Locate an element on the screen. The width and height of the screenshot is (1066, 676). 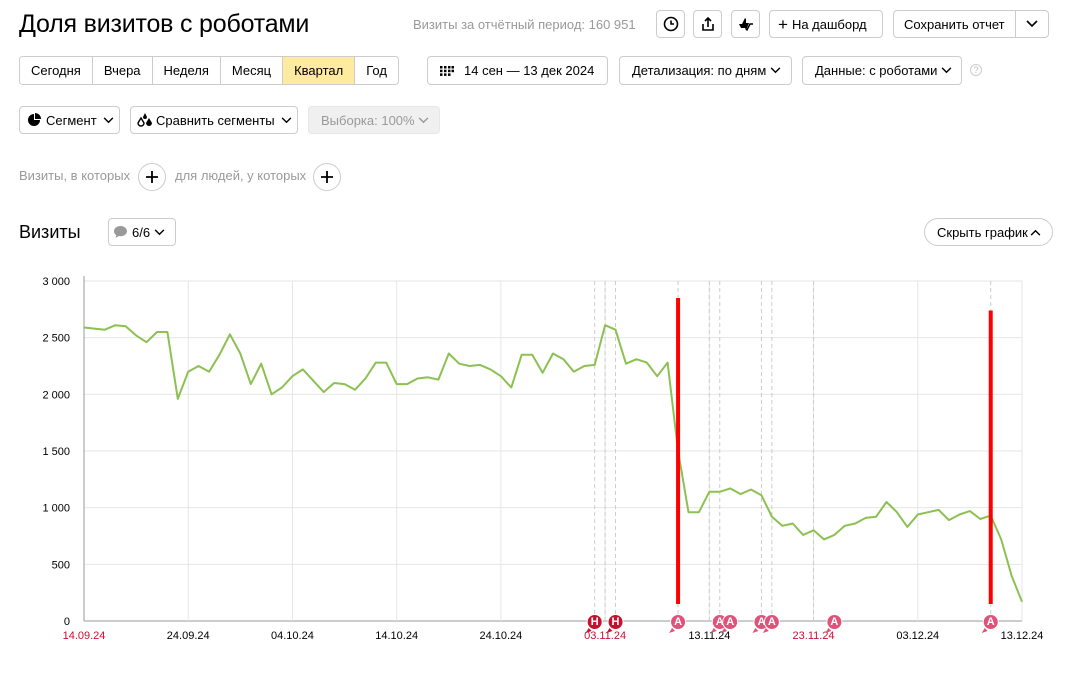
clock-icon is located at coordinates (670, 24).